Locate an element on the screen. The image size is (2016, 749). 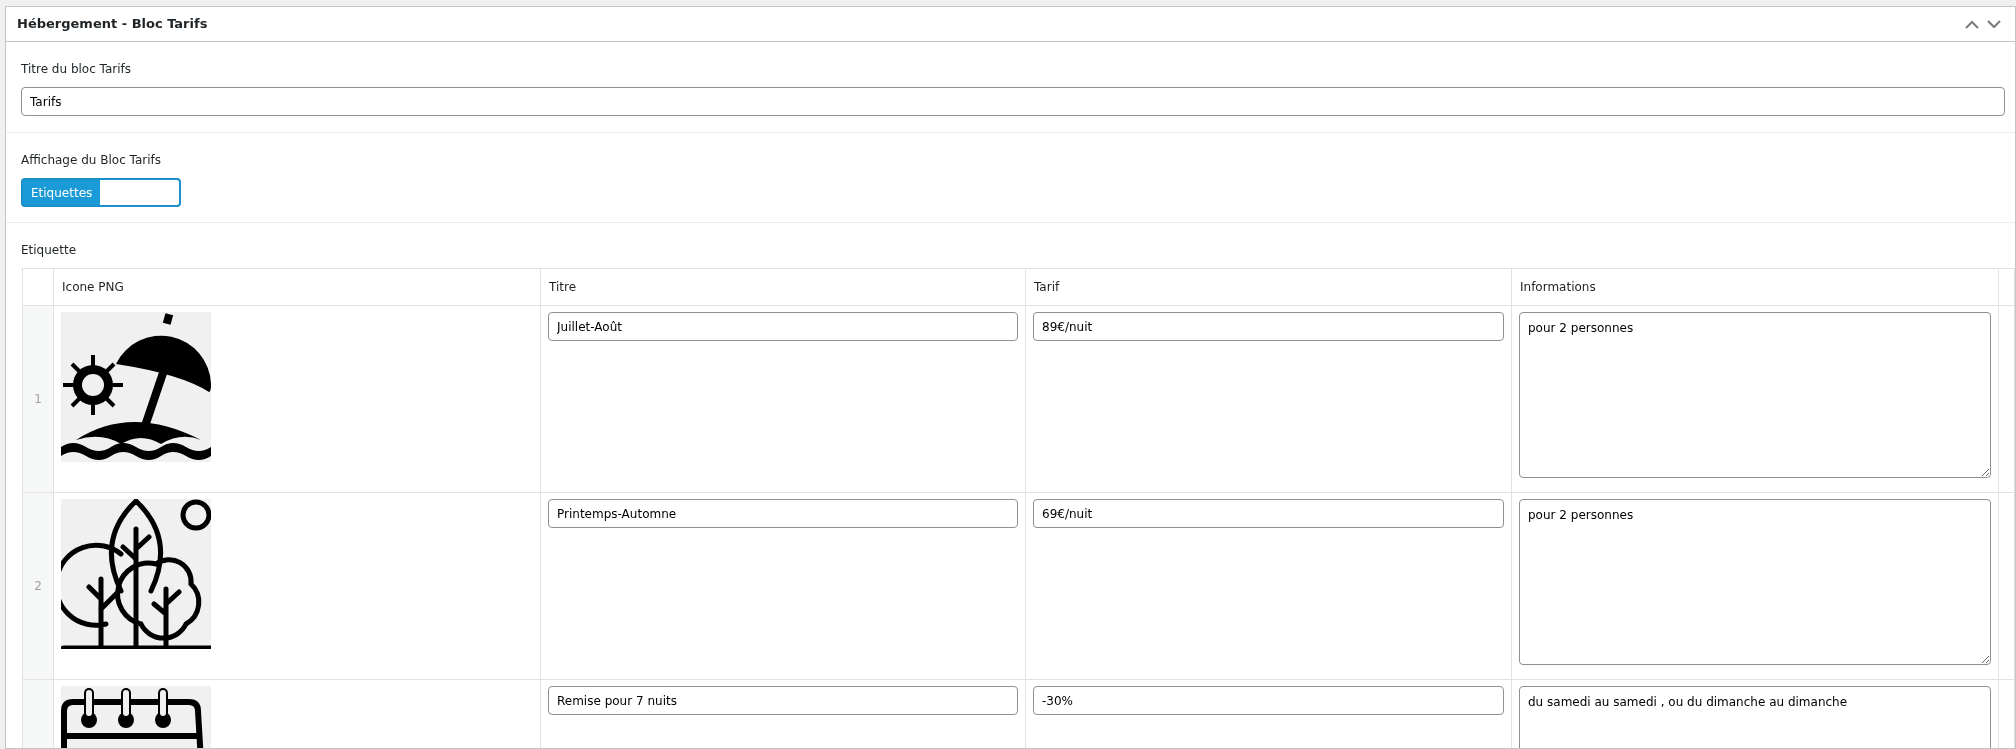
title-input: Remise pour 7 nuits is located at coordinates (783, 700).